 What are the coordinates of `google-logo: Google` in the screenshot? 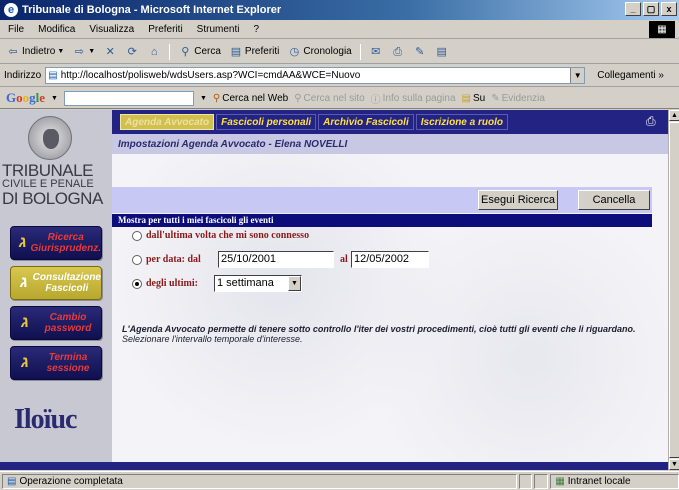 It's located at (25, 98).